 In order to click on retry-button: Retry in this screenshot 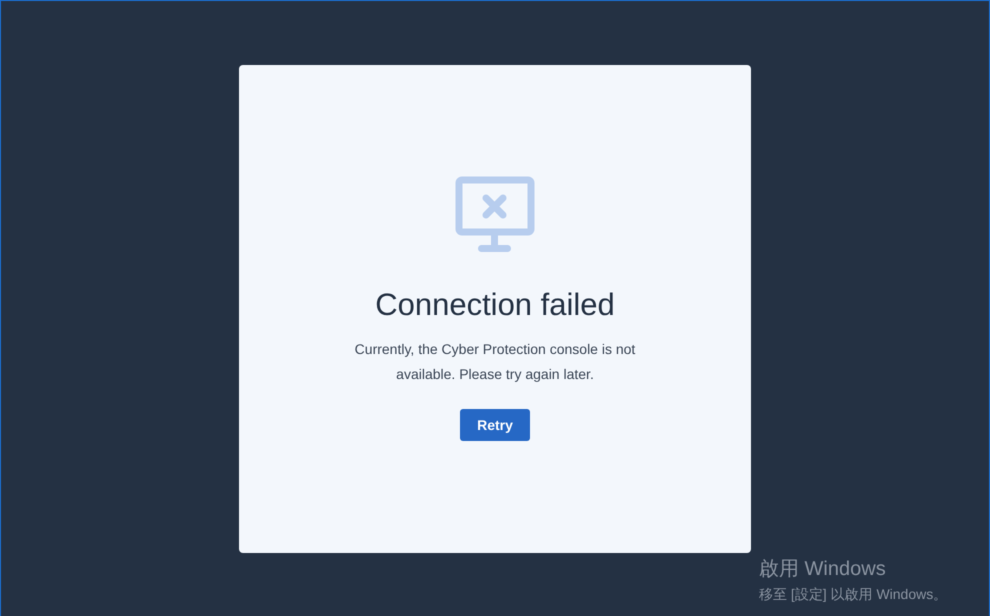, I will do `click(495, 425)`.